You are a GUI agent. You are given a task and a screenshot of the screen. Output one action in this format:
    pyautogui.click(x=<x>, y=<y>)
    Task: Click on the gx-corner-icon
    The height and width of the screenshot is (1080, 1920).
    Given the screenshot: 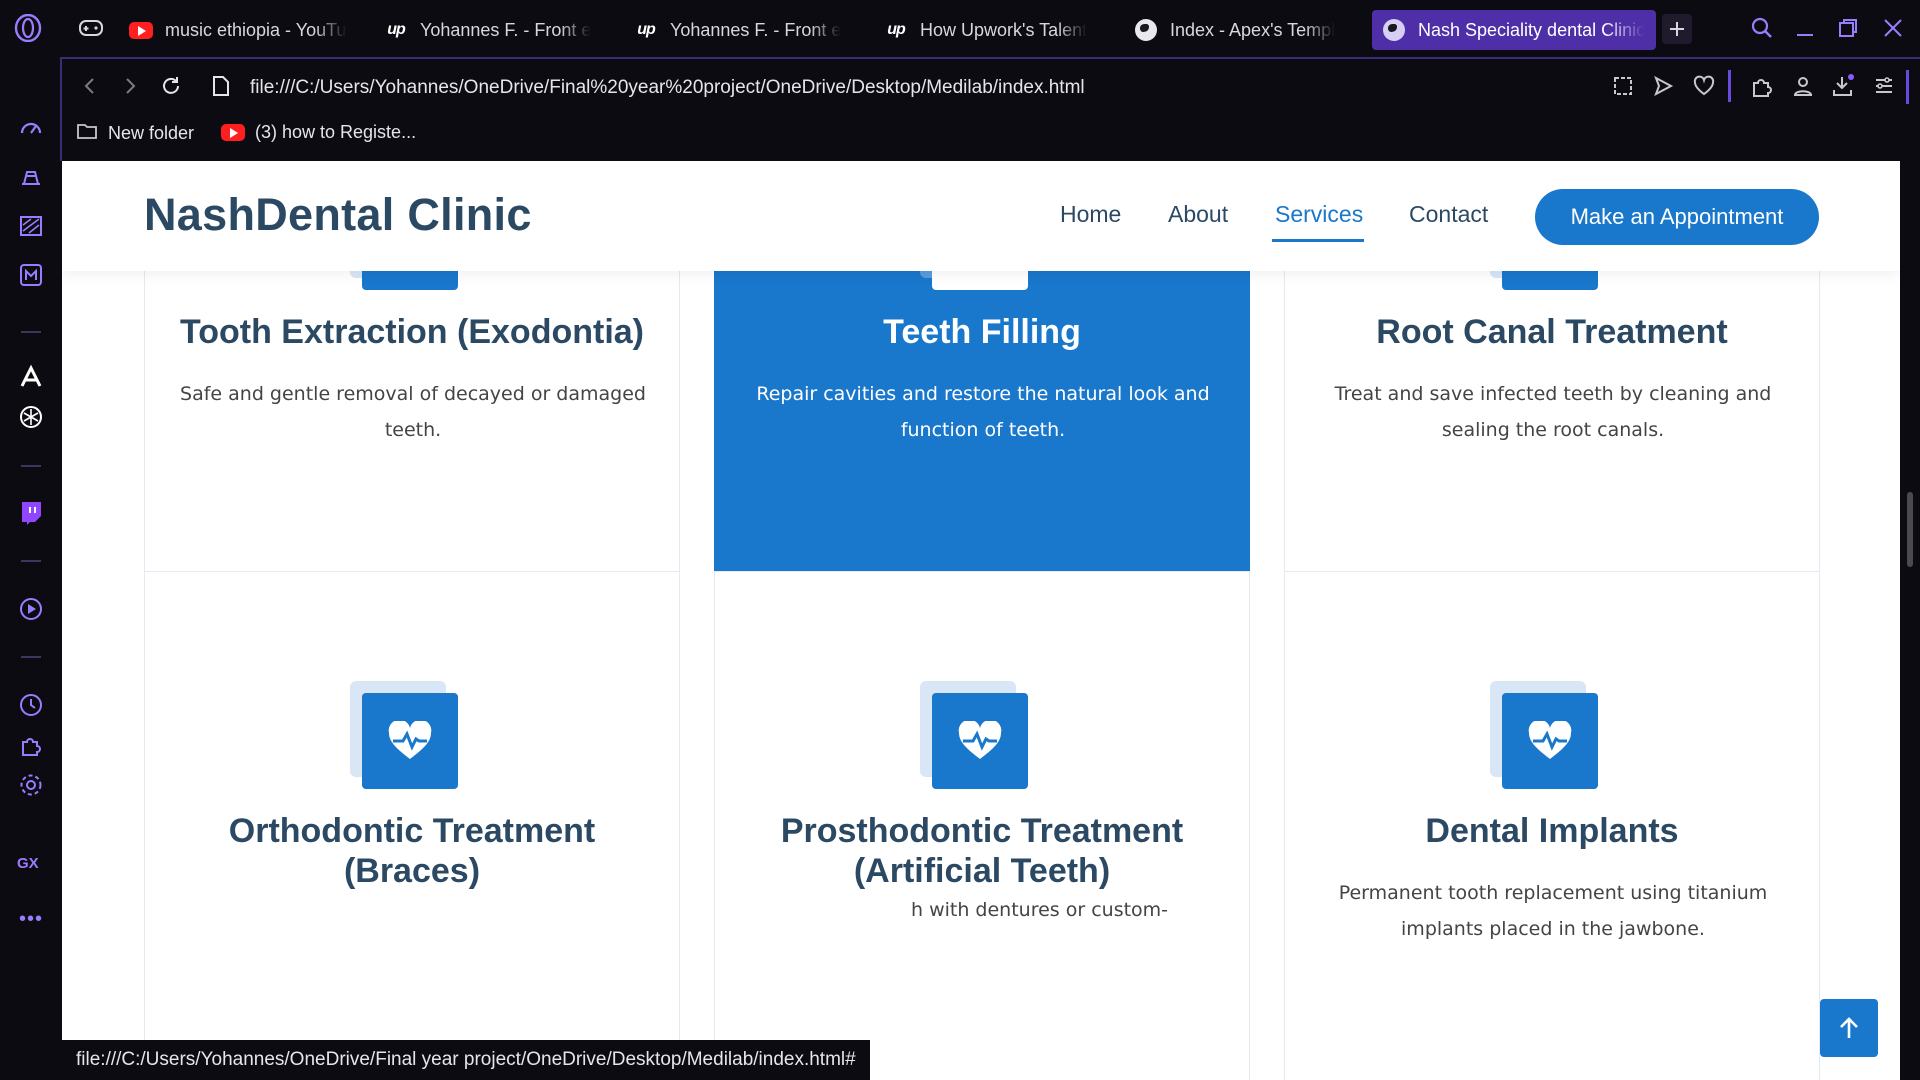 What is the action you would take?
    pyautogui.click(x=31, y=177)
    